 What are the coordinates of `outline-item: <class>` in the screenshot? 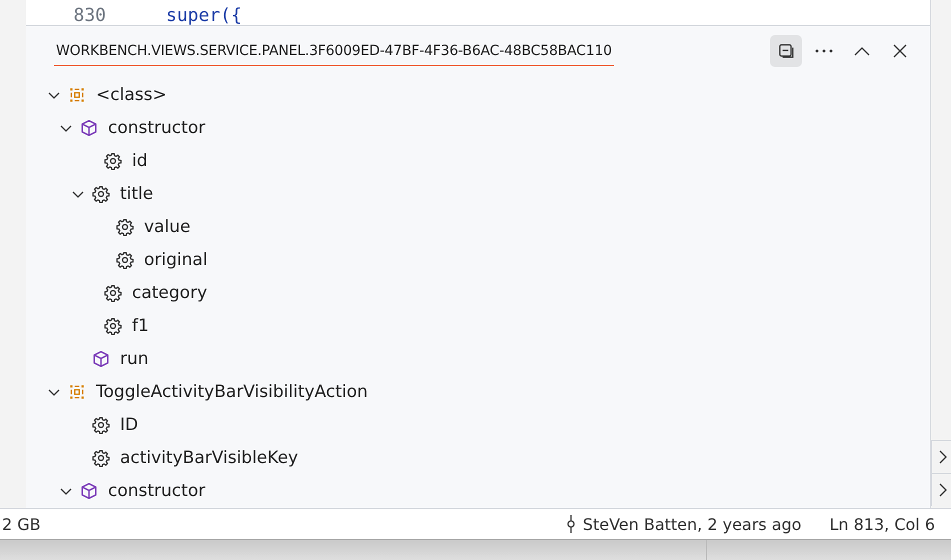 It's located at (131, 94).